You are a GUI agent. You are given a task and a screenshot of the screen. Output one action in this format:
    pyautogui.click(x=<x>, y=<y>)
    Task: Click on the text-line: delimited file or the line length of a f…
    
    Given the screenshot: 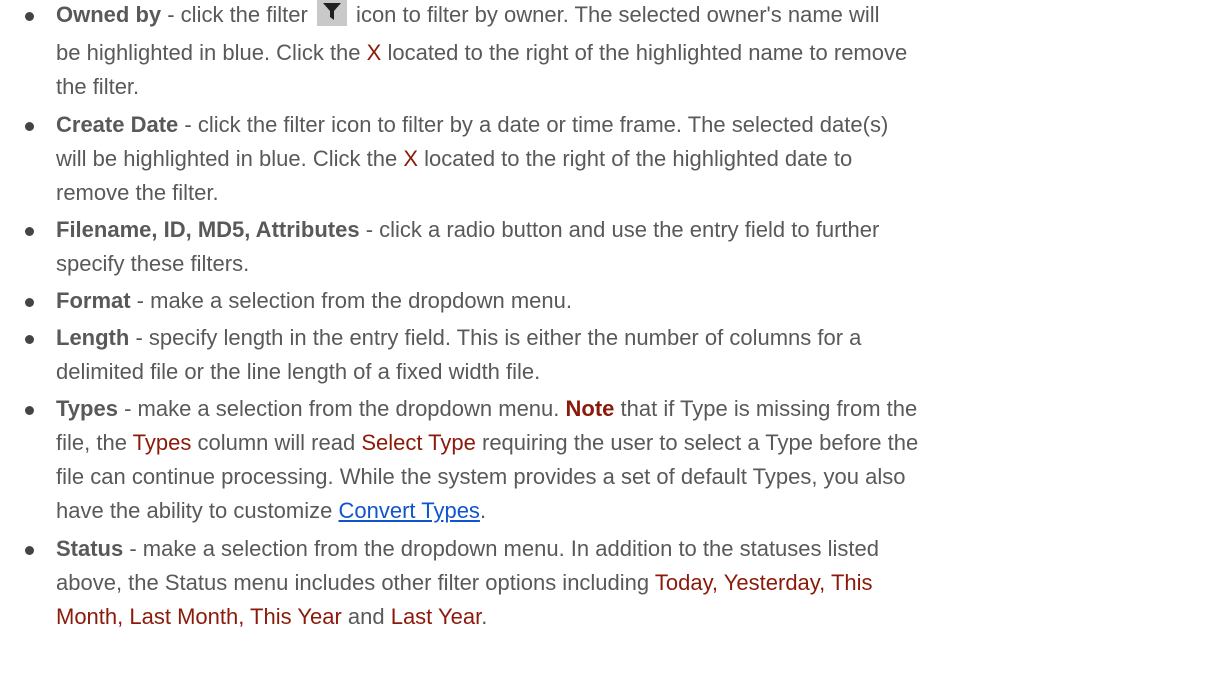 What is the action you would take?
    pyautogui.click(x=298, y=372)
    